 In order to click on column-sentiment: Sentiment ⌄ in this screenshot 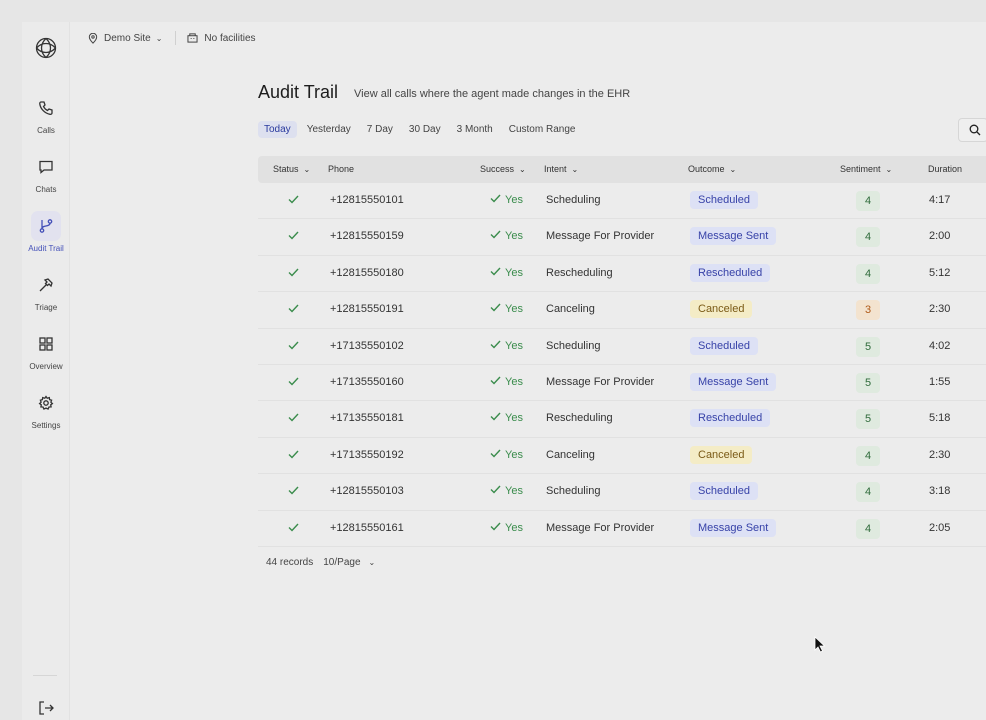, I will do `click(866, 169)`.